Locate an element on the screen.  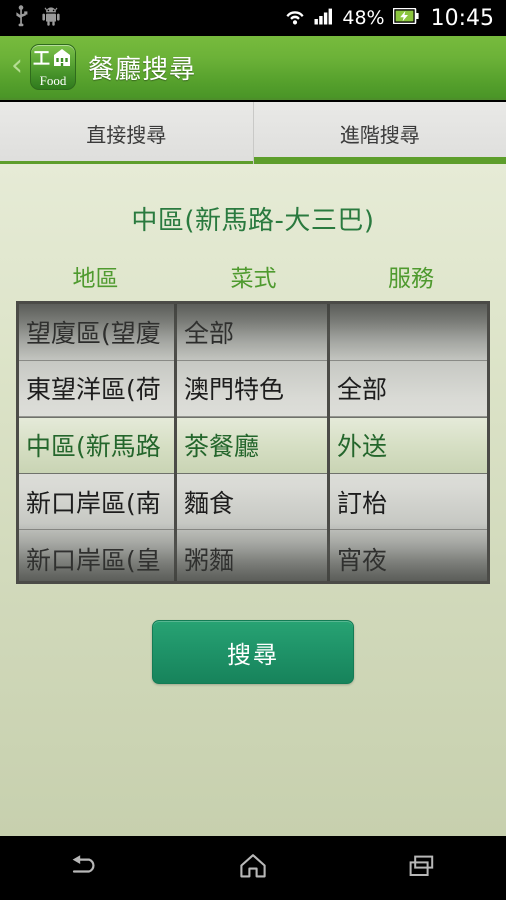
picker-item is located at coordinates (408, 332).